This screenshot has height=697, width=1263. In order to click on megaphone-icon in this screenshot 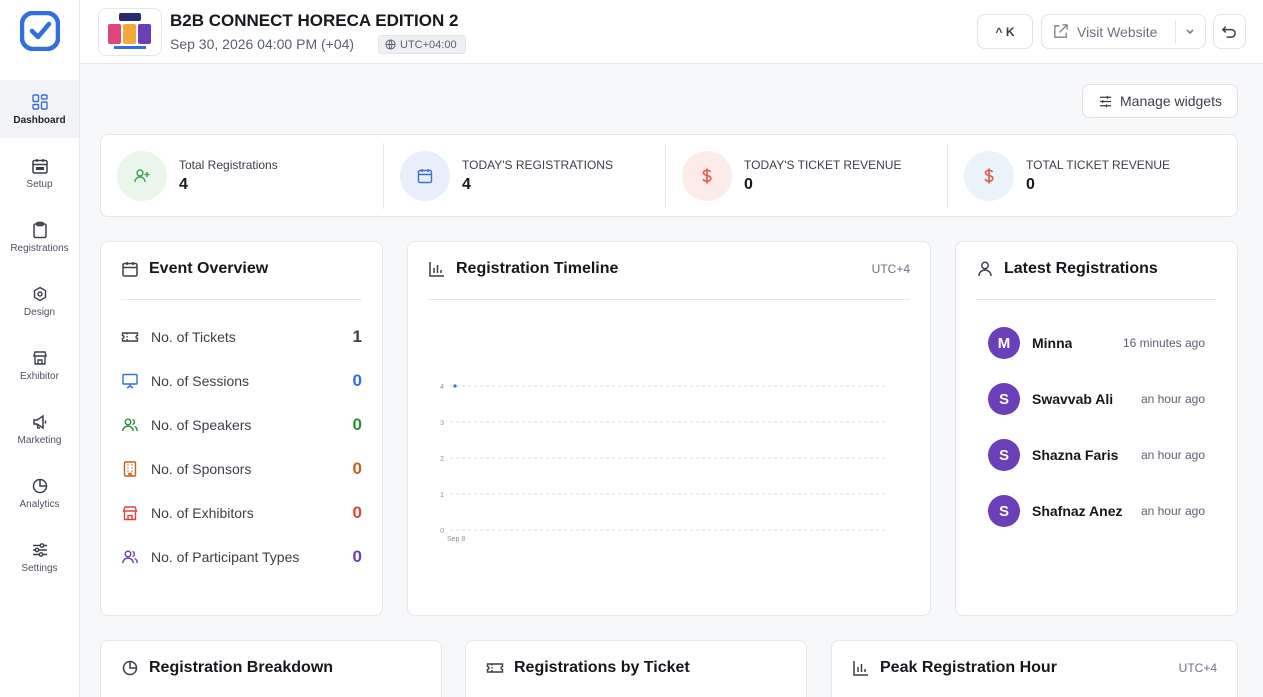, I will do `click(39, 421)`.